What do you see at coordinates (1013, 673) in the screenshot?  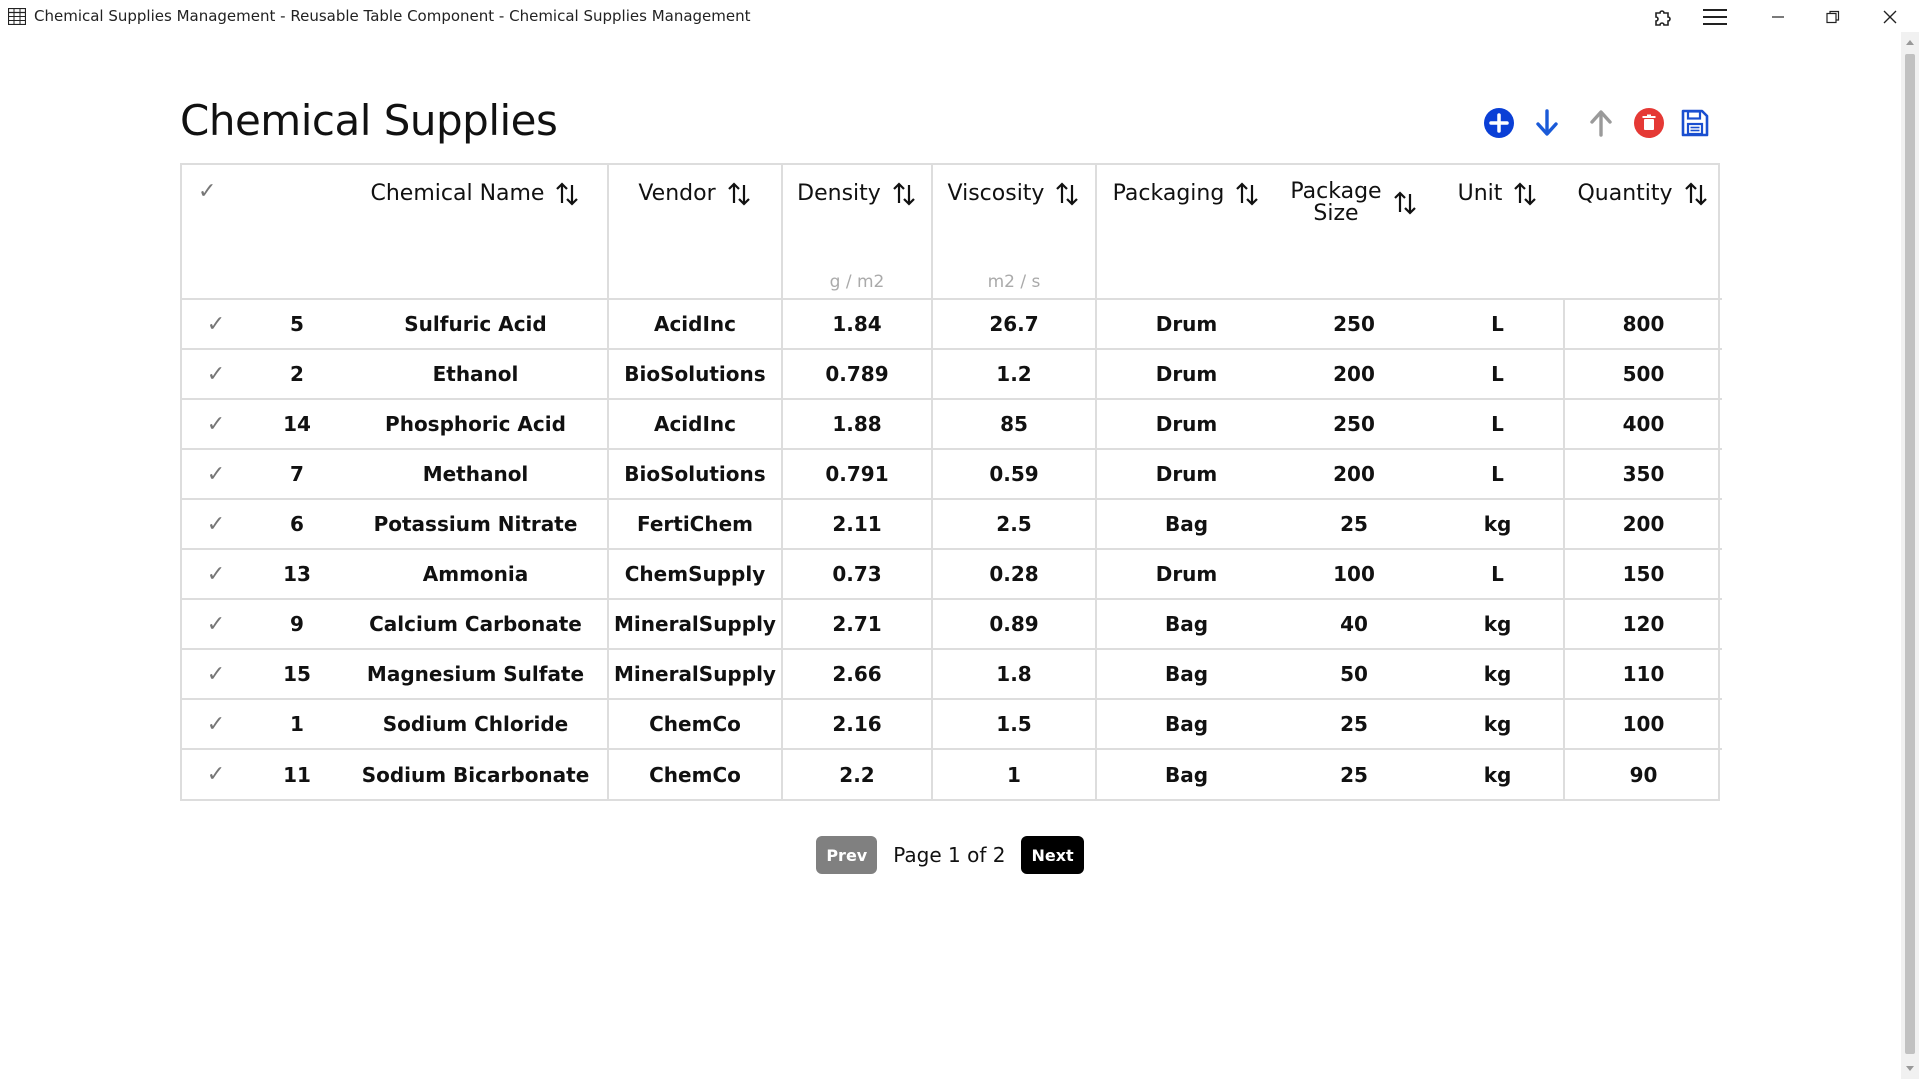 I see `cell-viscosity: 1.8` at bounding box center [1013, 673].